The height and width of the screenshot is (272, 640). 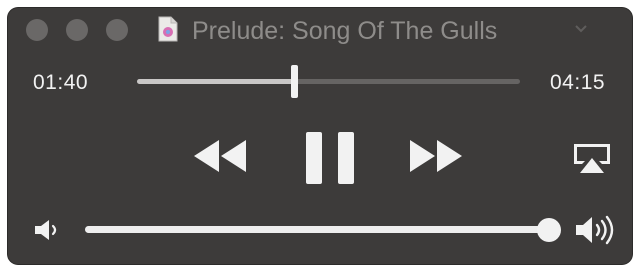 I want to click on elapsed-time: 01:40, so click(x=61, y=82).